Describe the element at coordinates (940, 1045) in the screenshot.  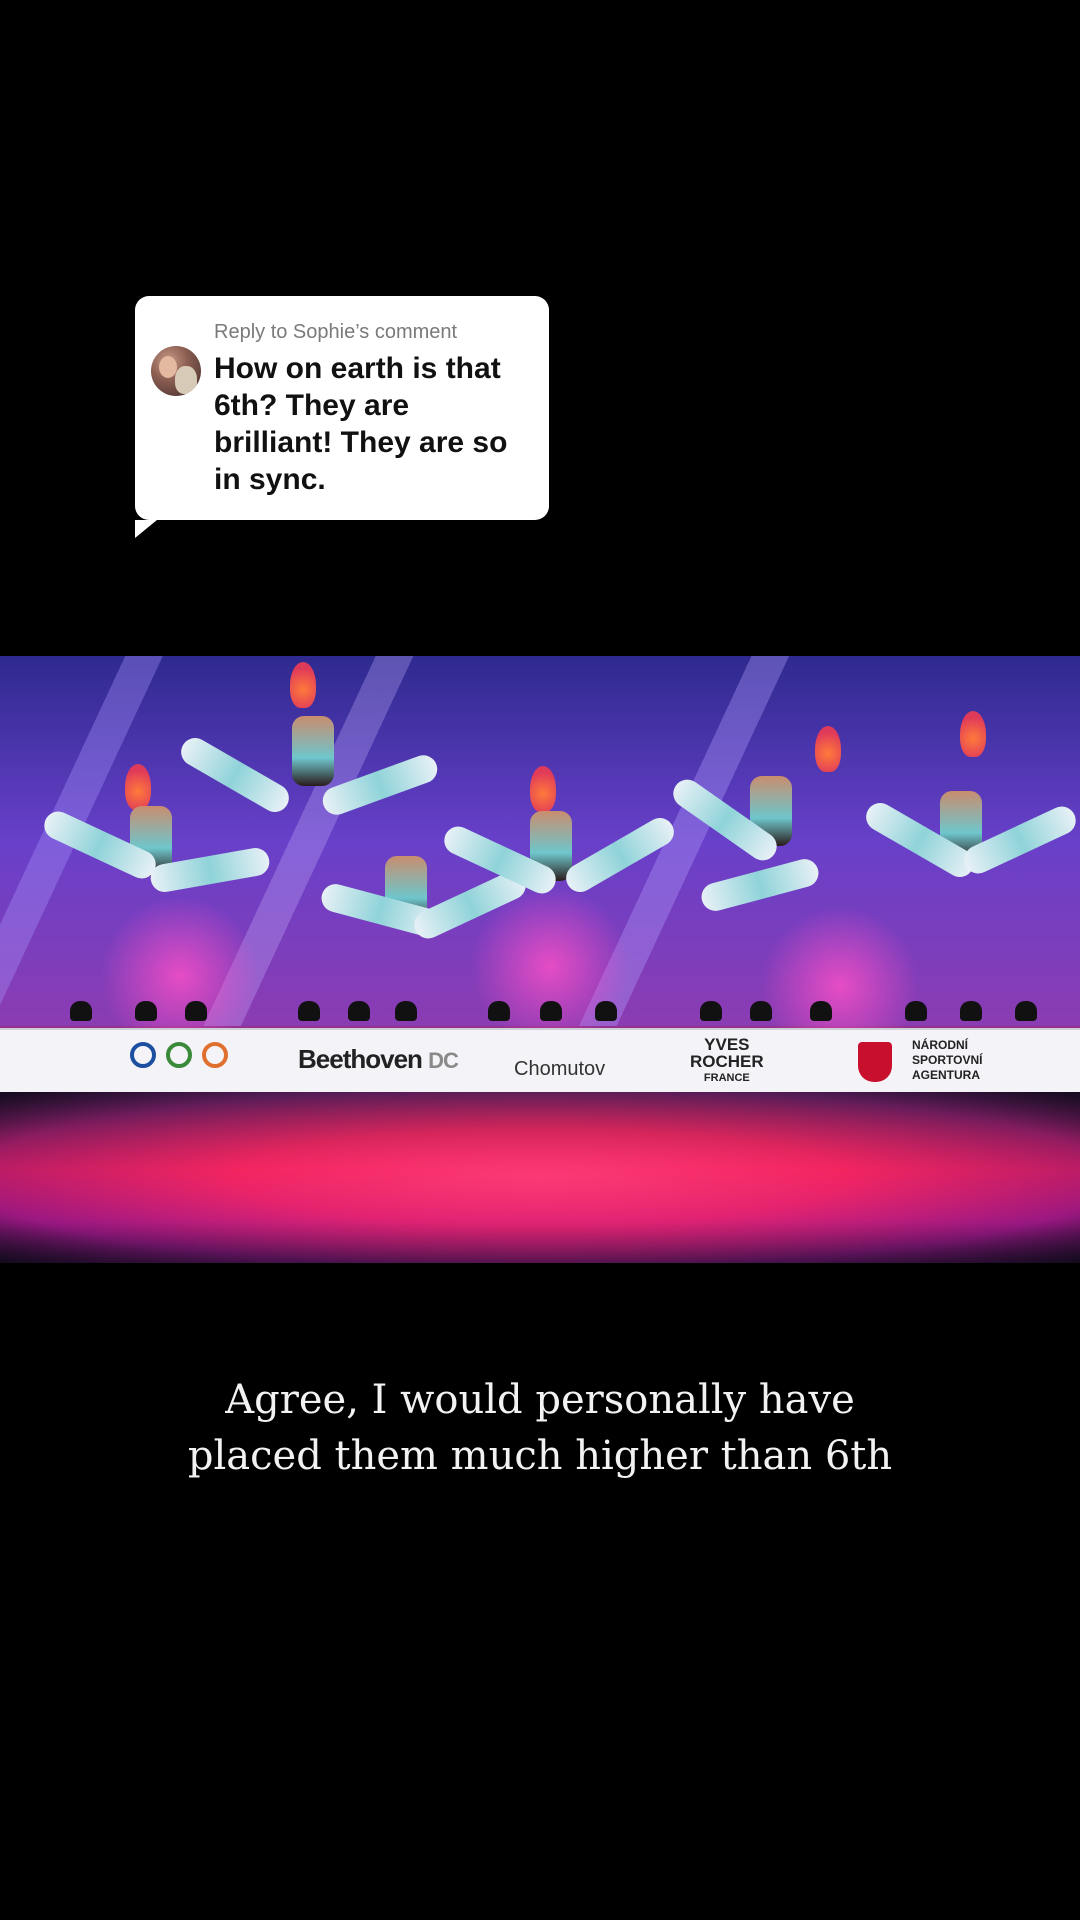
I see `nsa-line: NÁRODNÍ` at that location.